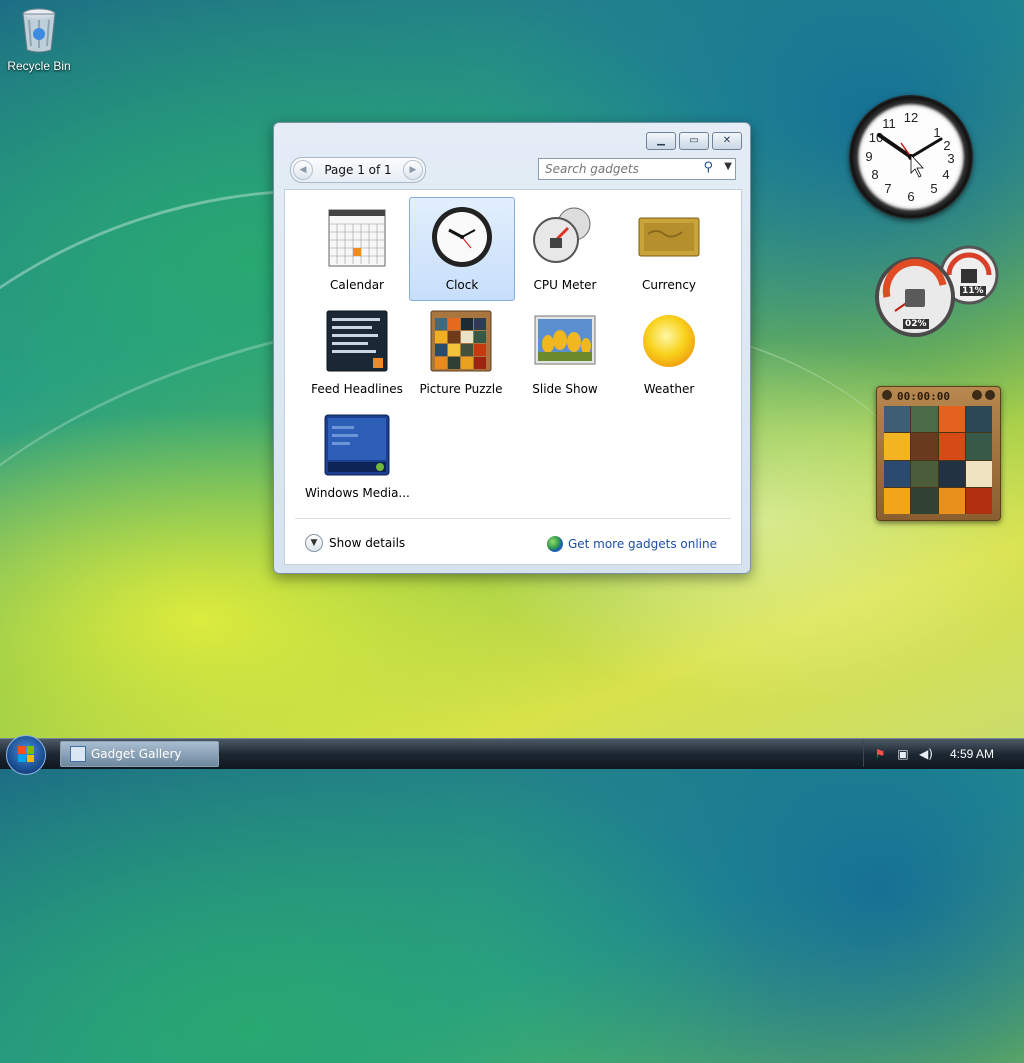  Describe the element at coordinates (512, 755) in the screenshot. I see `taskbar: Gadget Gallery ⚑ ▣ ◀) 4:59 AM` at that location.